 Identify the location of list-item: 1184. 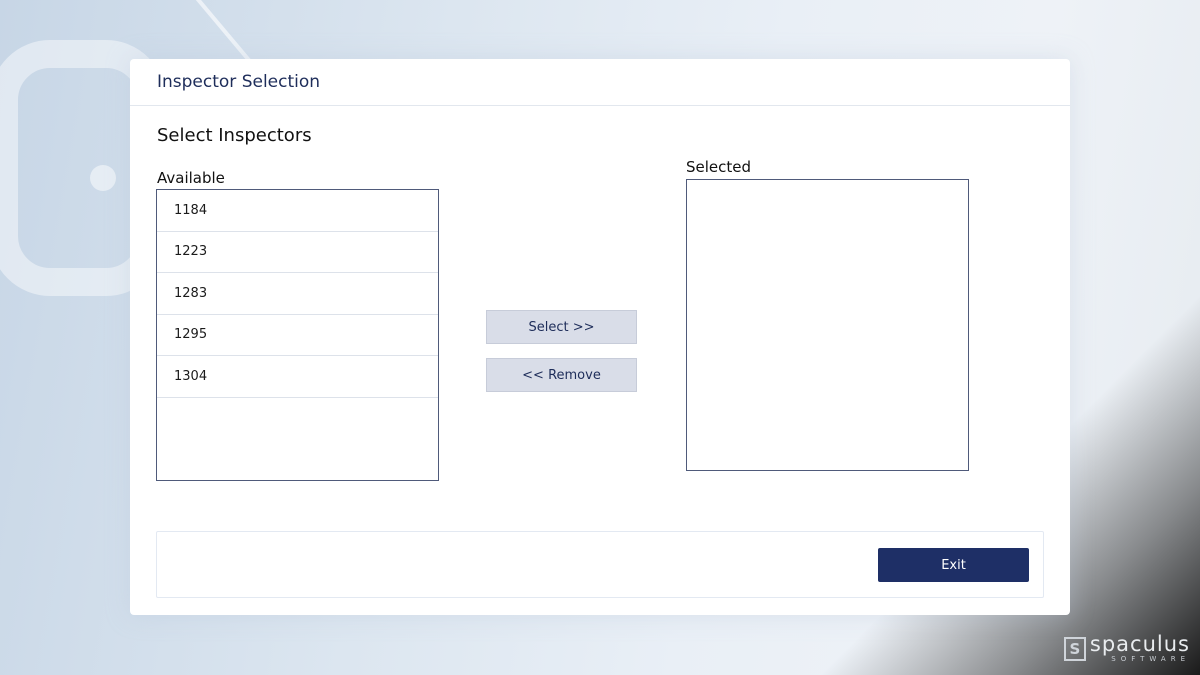
(297, 211).